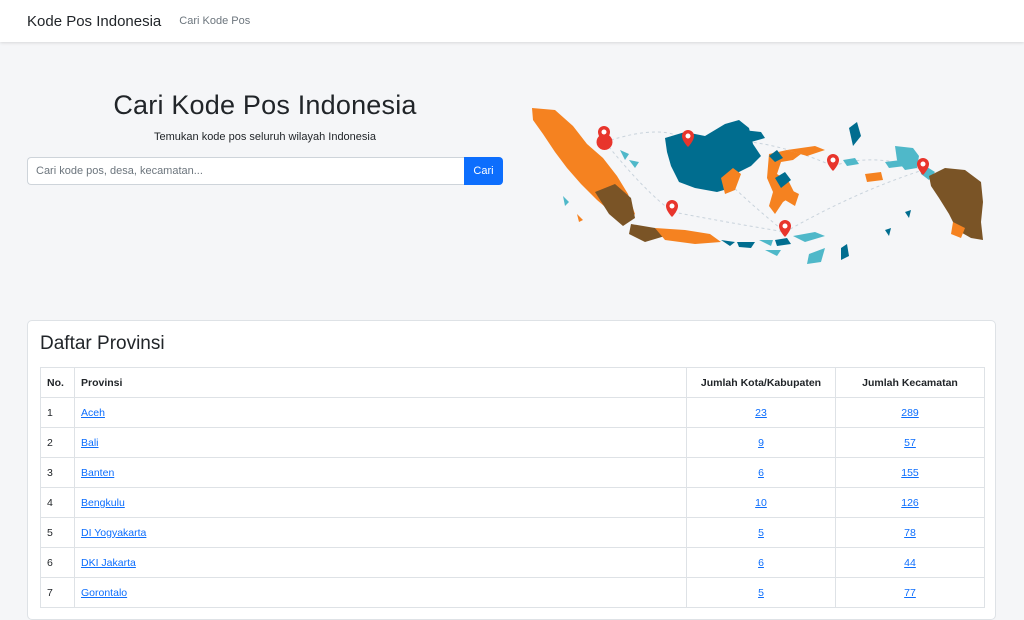  Describe the element at coordinates (57, 442) in the screenshot. I see `row-number: 2` at that location.